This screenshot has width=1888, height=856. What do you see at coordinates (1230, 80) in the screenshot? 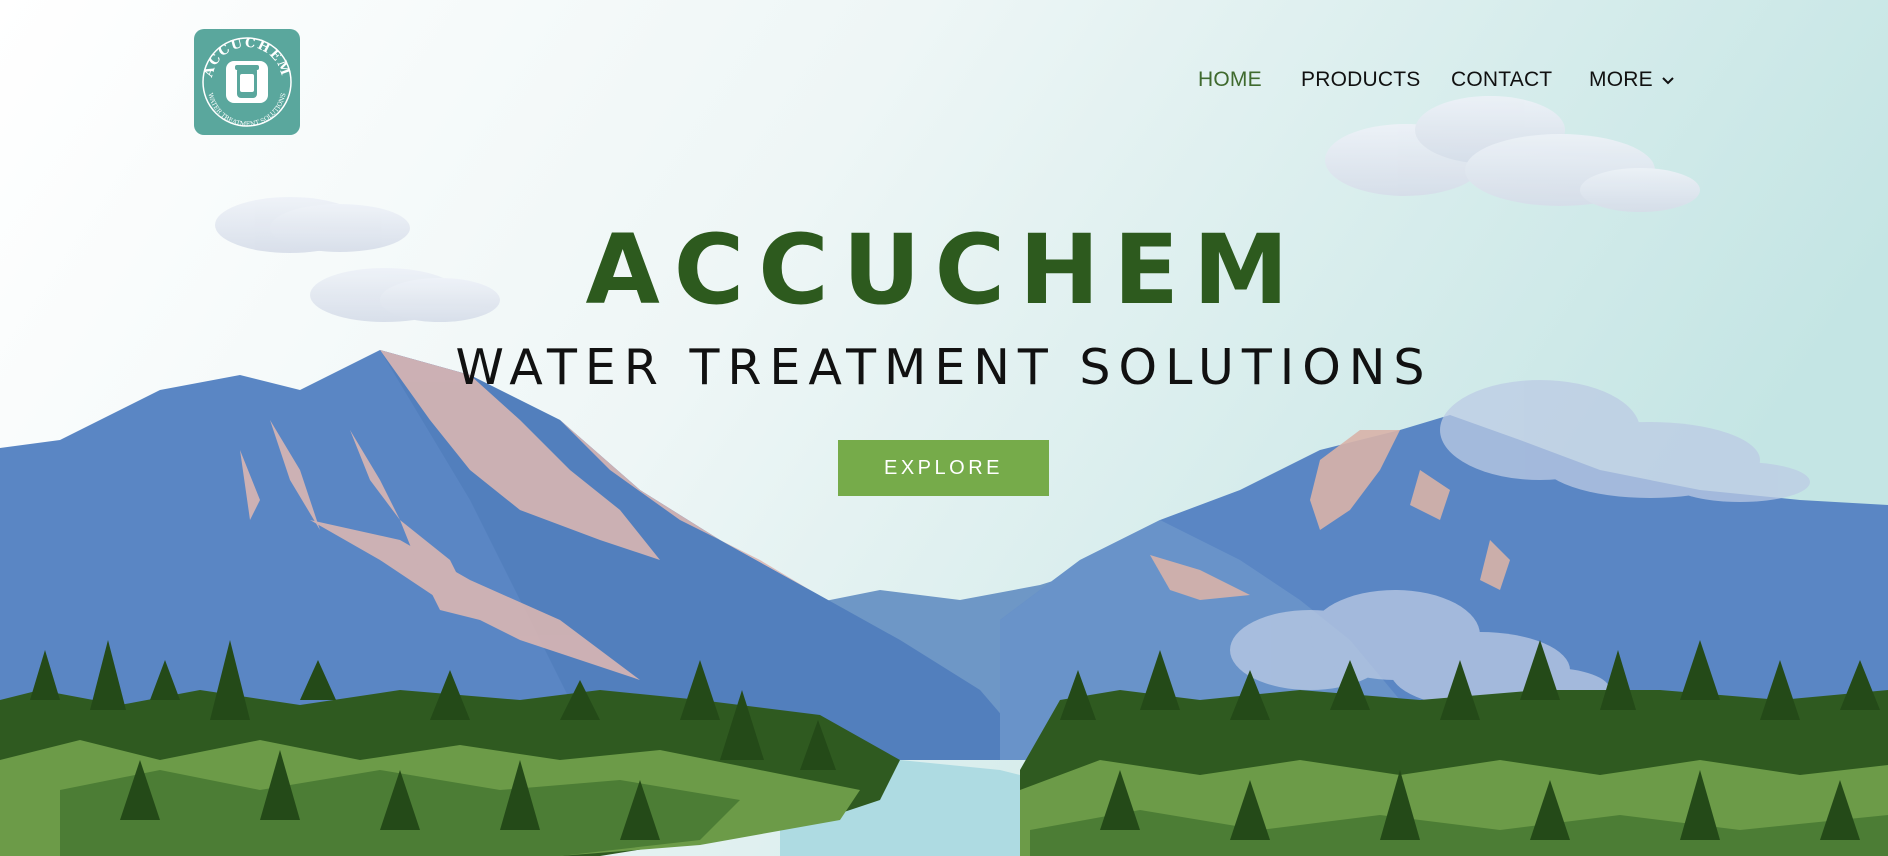
I see `nav-home: HOME` at bounding box center [1230, 80].